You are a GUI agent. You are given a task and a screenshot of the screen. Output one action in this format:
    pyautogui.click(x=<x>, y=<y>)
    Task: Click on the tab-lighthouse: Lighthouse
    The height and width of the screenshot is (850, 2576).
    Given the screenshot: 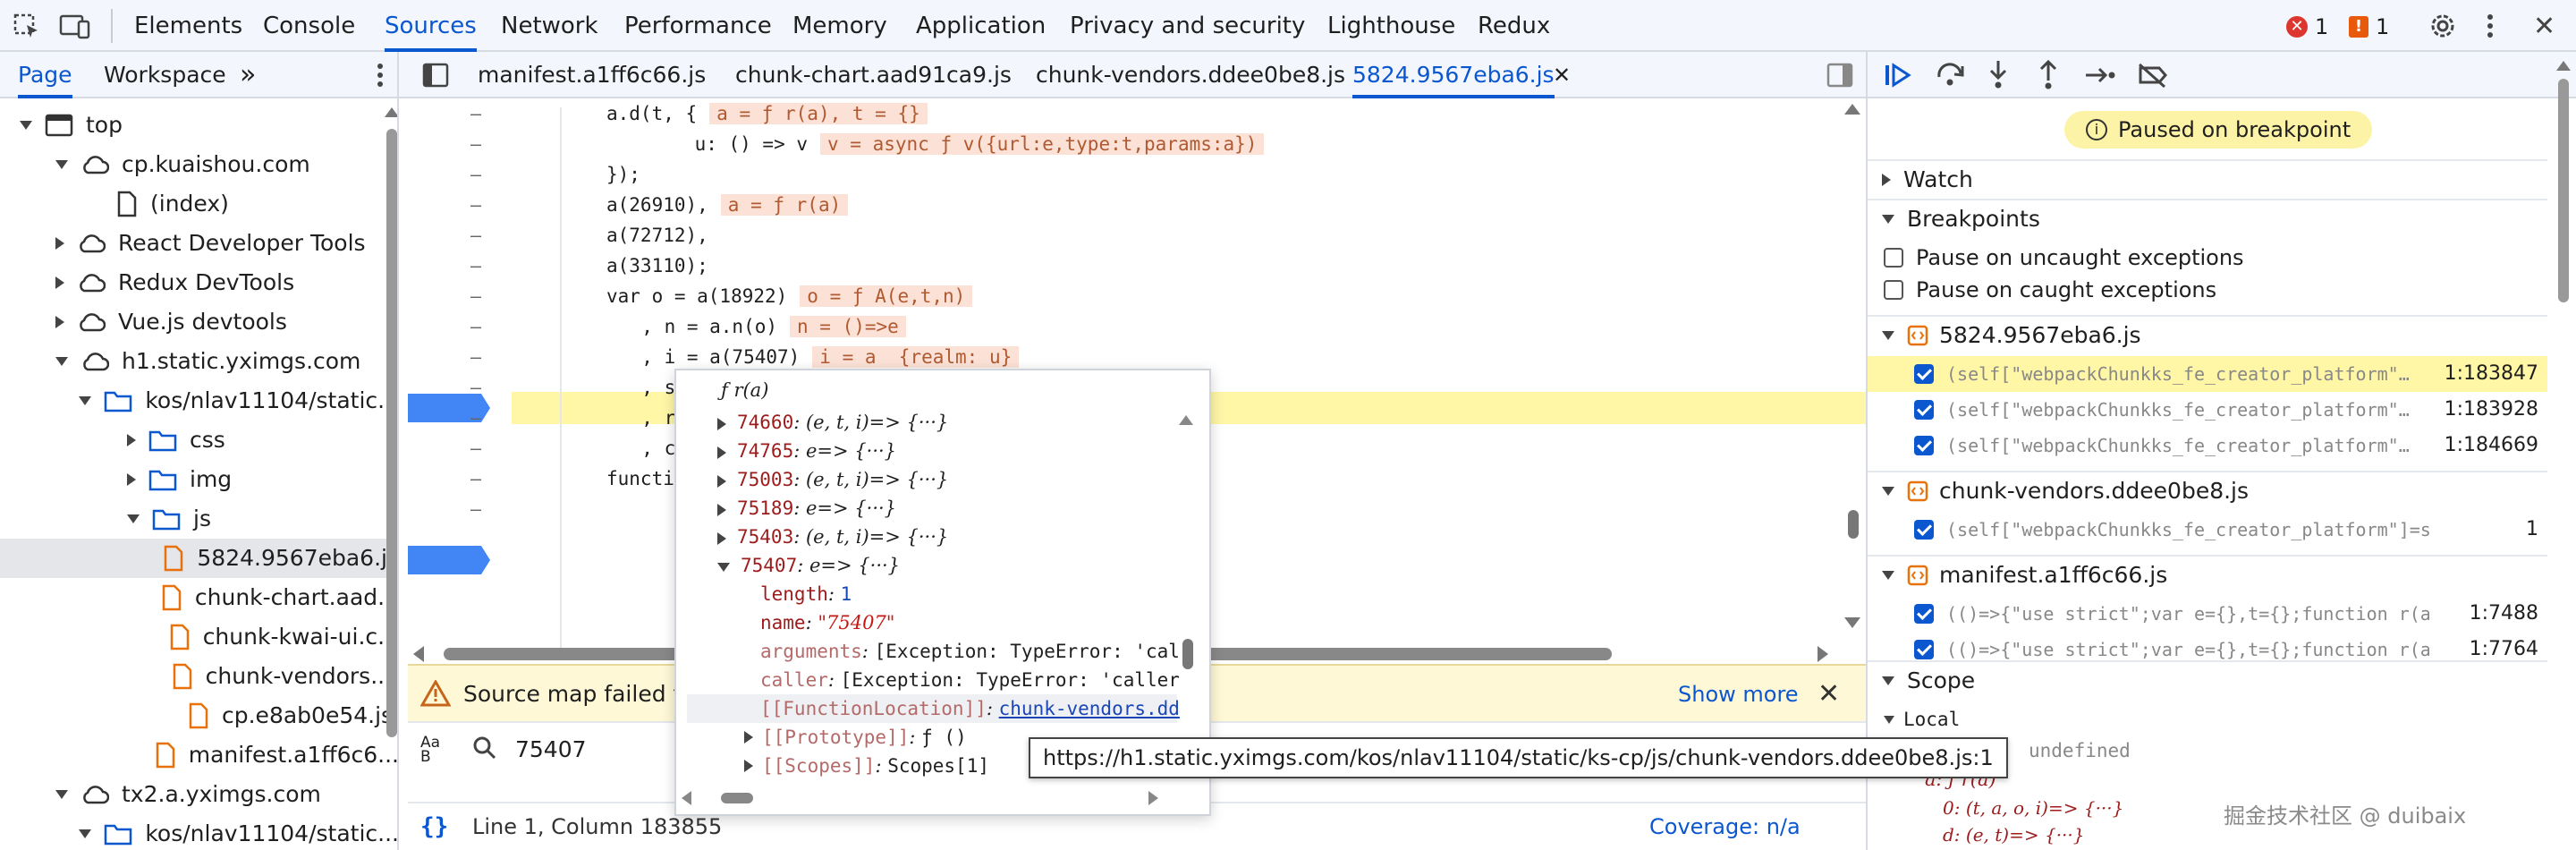 What is the action you would take?
    pyautogui.click(x=1391, y=26)
    